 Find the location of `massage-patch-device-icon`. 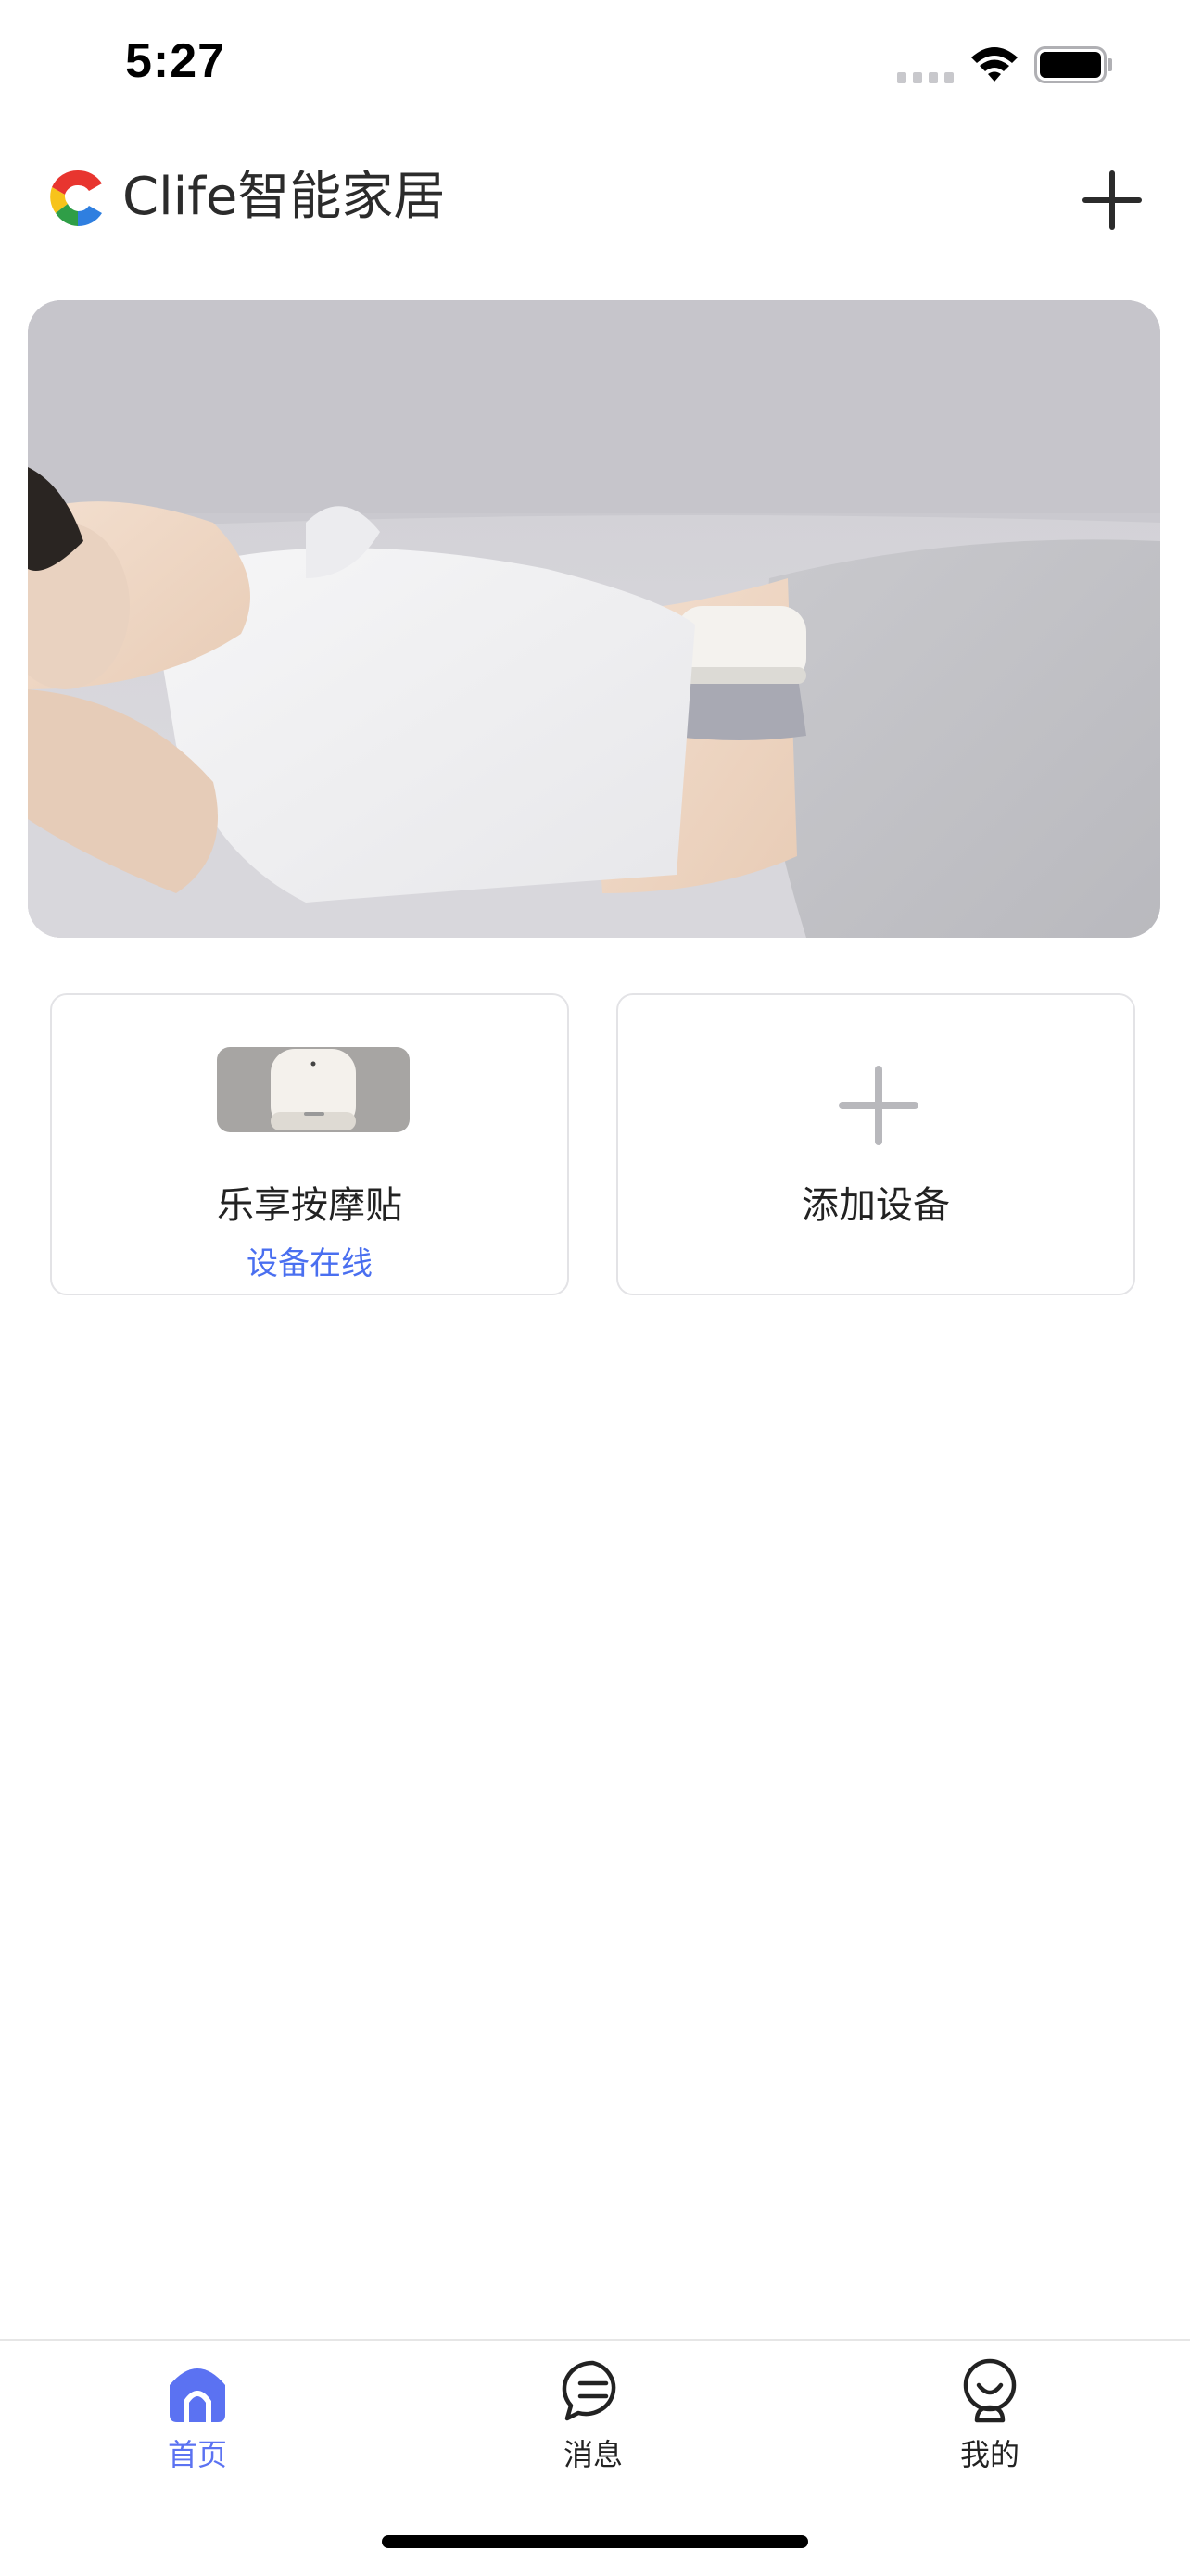

massage-patch-device-icon is located at coordinates (313, 1089).